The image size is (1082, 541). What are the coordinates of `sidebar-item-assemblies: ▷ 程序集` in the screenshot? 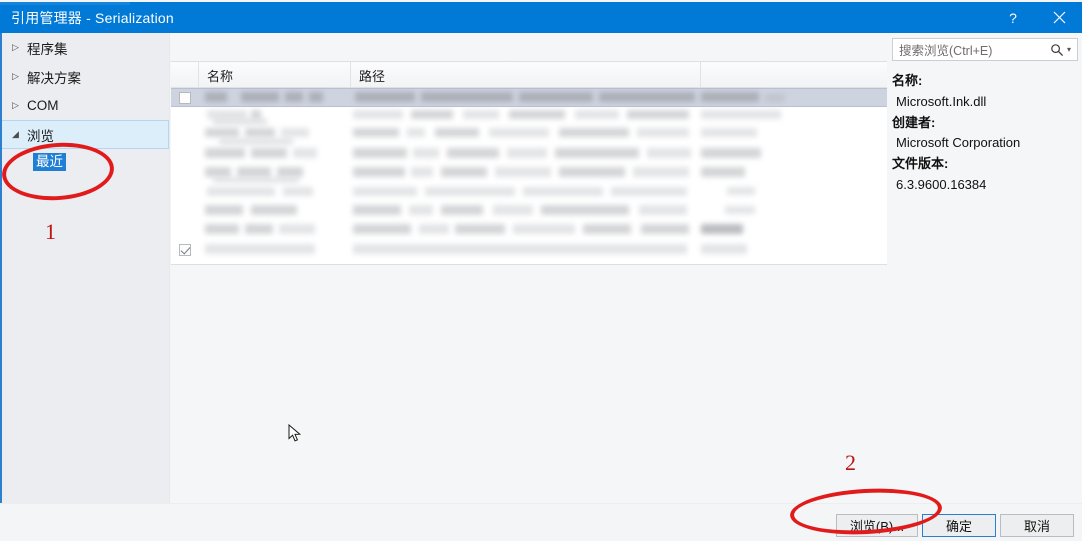 It's located at (85, 47).